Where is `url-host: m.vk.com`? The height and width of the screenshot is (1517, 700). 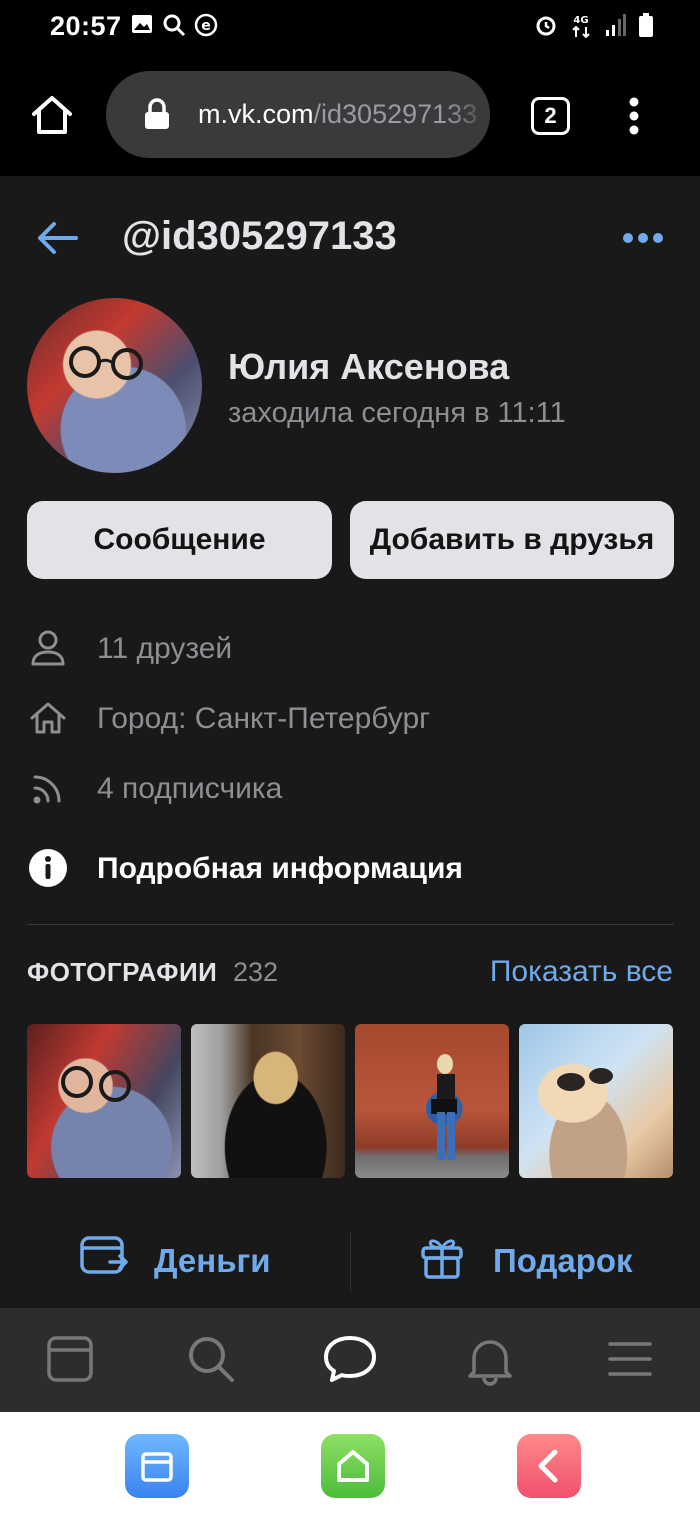
url-host: m.vk.com is located at coordinates (256, 114).